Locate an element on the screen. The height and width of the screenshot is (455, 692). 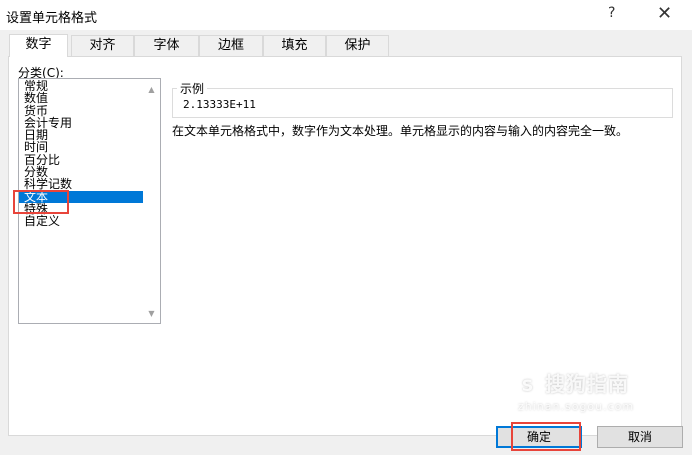
format-description: 在文本单元格格式中，数字作为文本处理。单元格显示的内容与输入的内容完全一致。 is located at coordinates (400, 131).